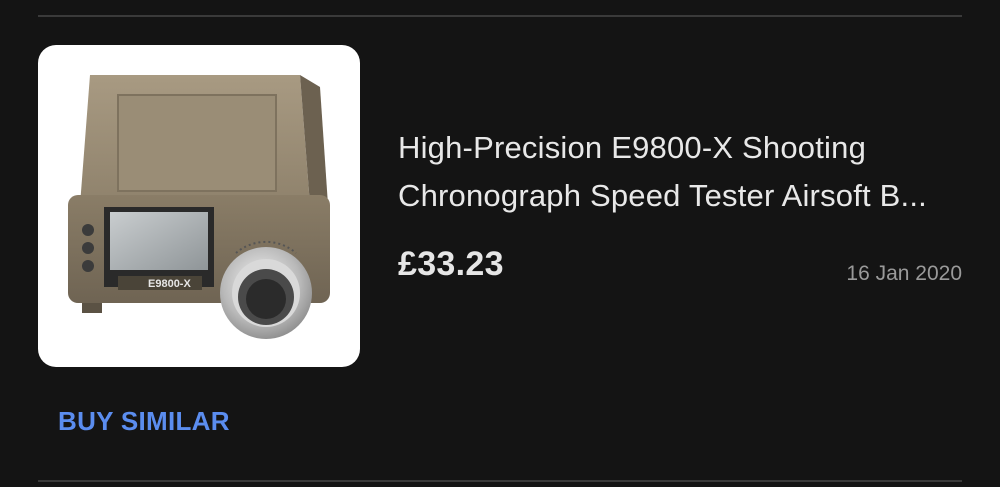 Image resolution: width=1000 pixels, height=487 pixels. What do you see at coordinates (169, 284) in the screenshot?
I see `device-model-label: E9800-X` at bounding box center [169, 284].